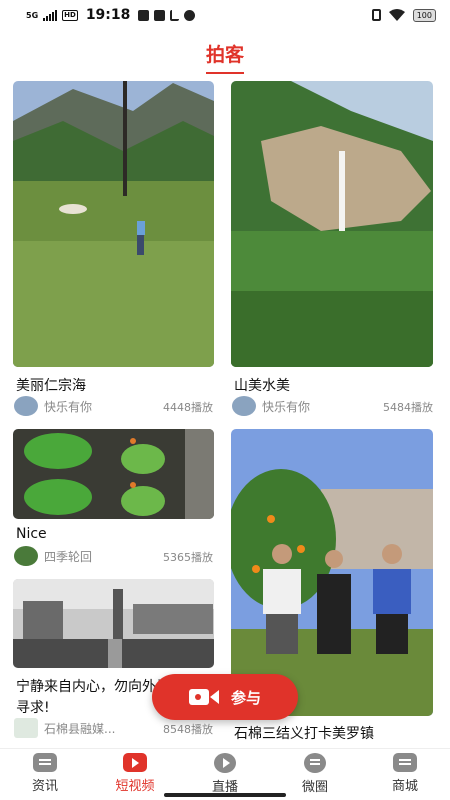  Describe the element at coordinates (108, 15) in the screenshot. I see `clock: 19:18` at that location.